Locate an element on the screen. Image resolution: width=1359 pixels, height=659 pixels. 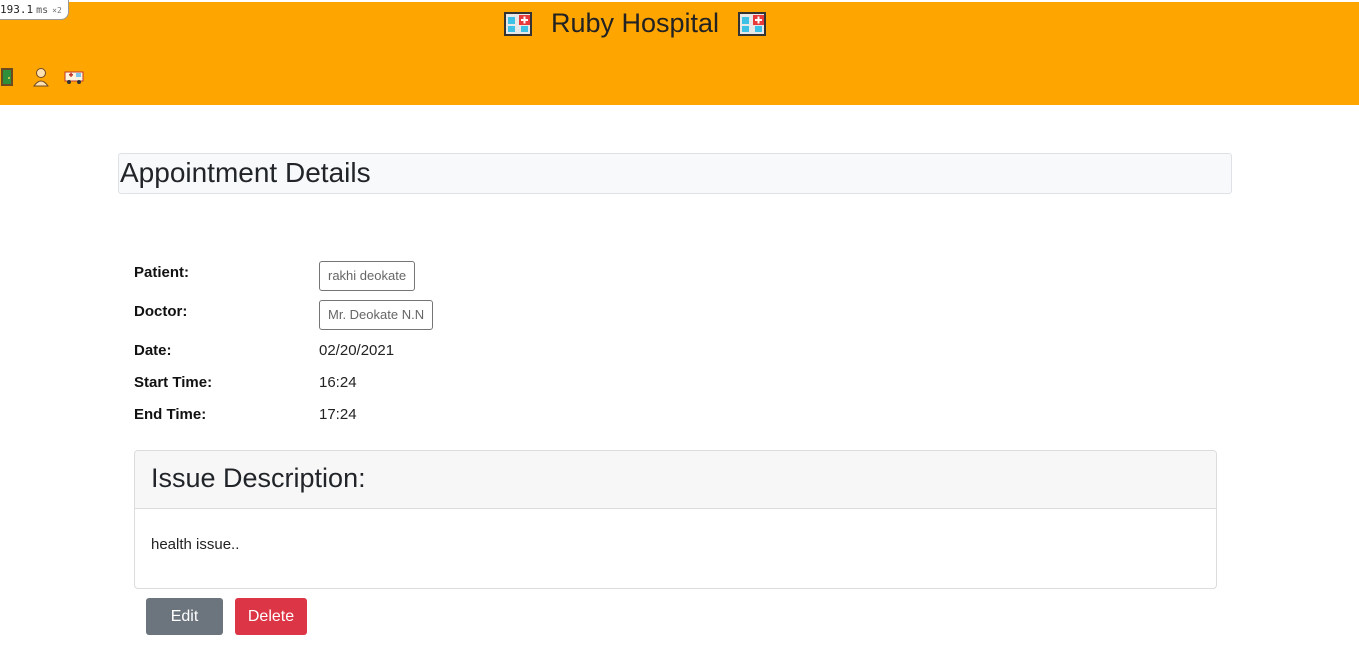
patient-value-box: rakhi deokate is located at coordinates (367, 276).